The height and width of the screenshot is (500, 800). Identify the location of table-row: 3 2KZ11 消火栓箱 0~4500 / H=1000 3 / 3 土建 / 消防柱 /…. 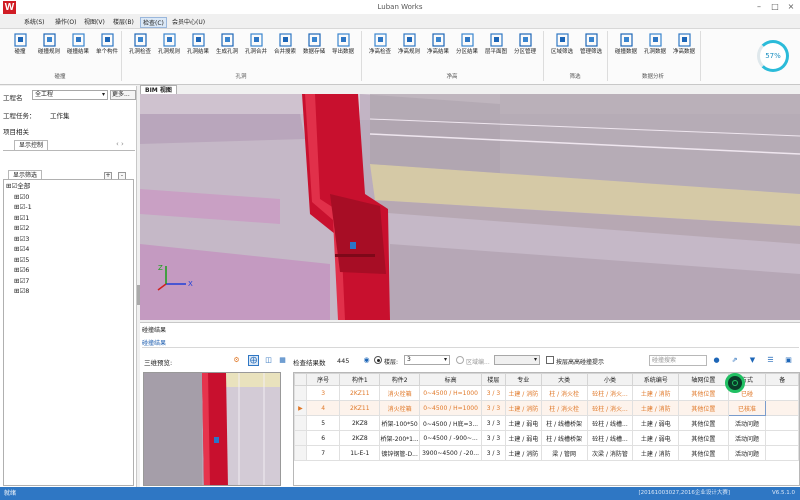
(546, 393).